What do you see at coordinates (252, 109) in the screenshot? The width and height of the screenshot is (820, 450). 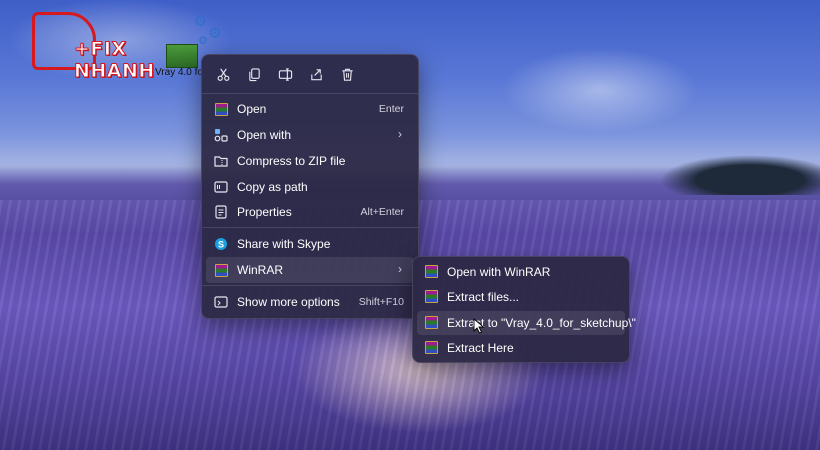 I see `menu-item-label: Open` at bounding box center [252, 109].